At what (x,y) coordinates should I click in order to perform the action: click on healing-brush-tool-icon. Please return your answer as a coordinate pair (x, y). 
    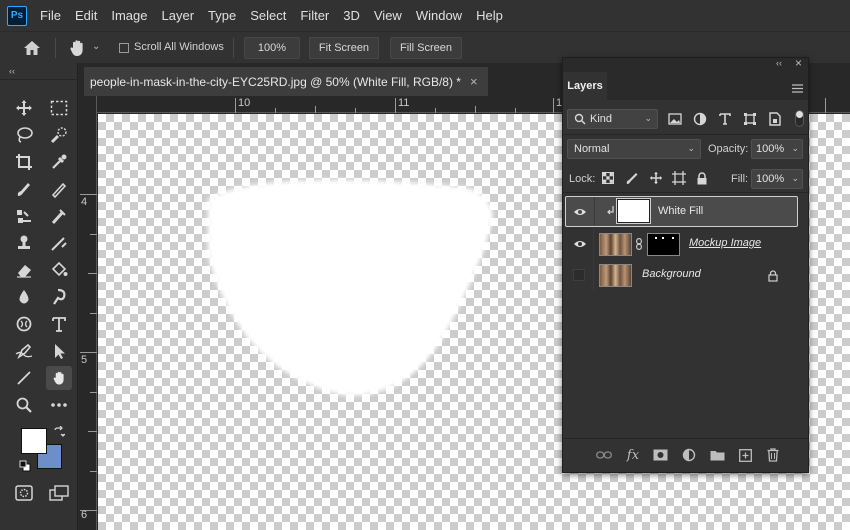
    Looking at the image, I should click on (24, 189).